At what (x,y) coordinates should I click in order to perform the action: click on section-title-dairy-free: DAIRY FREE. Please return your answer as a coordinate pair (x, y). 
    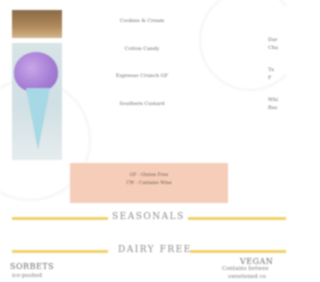
    Looking at the image, I should click on (155, 250).